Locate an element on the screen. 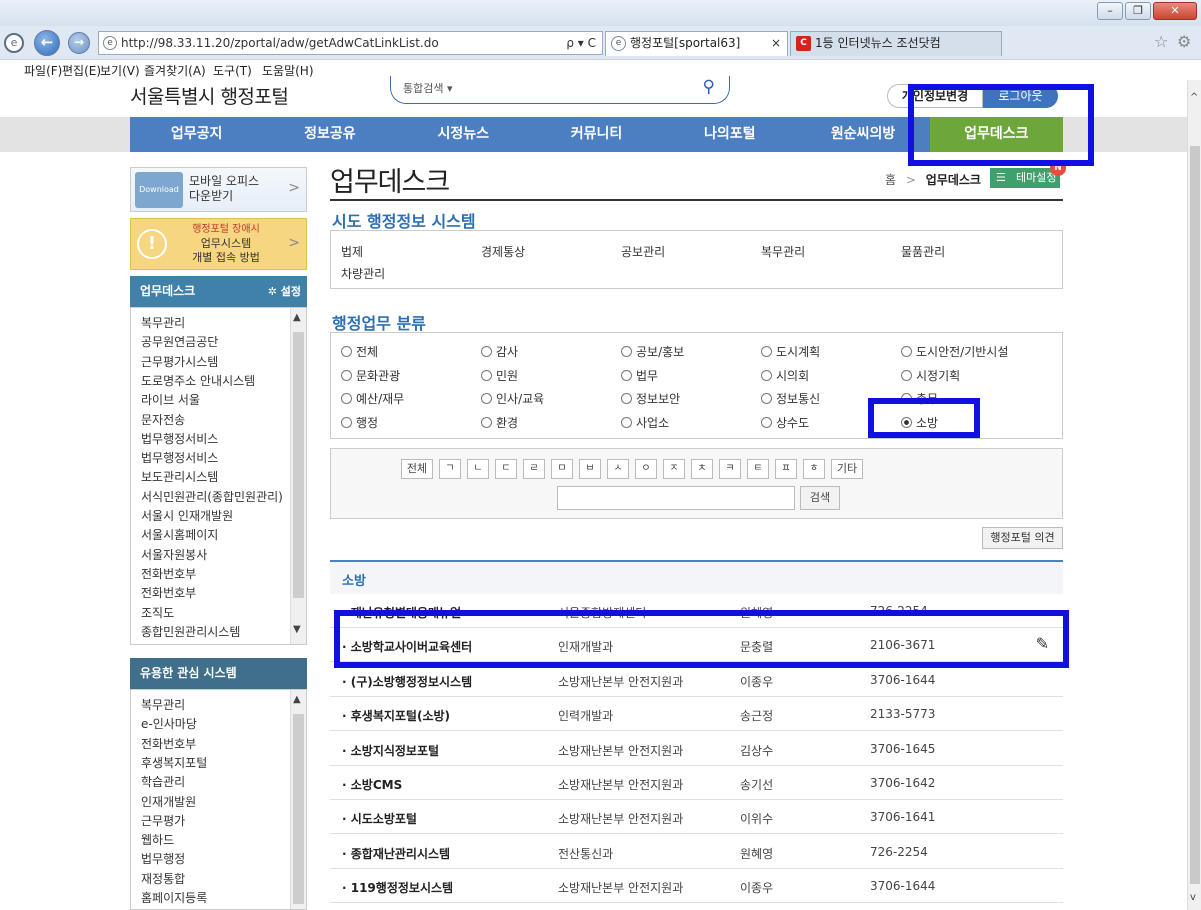  consonant-button: ㅁ is located at coordinates (562, 469).